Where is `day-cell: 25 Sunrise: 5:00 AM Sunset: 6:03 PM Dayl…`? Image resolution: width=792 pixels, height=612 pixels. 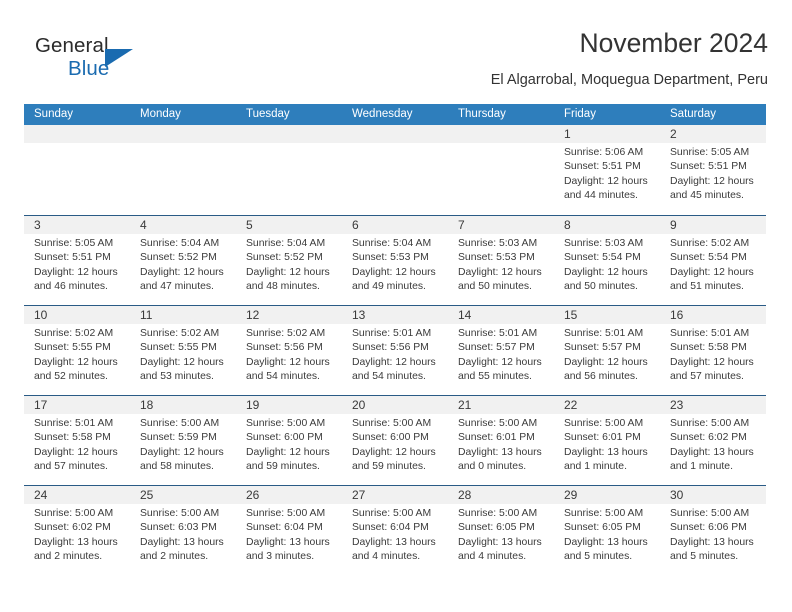 day-cell: 25 Sunrise: 5:00 AM Sunset: 6:03 PM Dayl… is located at coordinates (183, 530).